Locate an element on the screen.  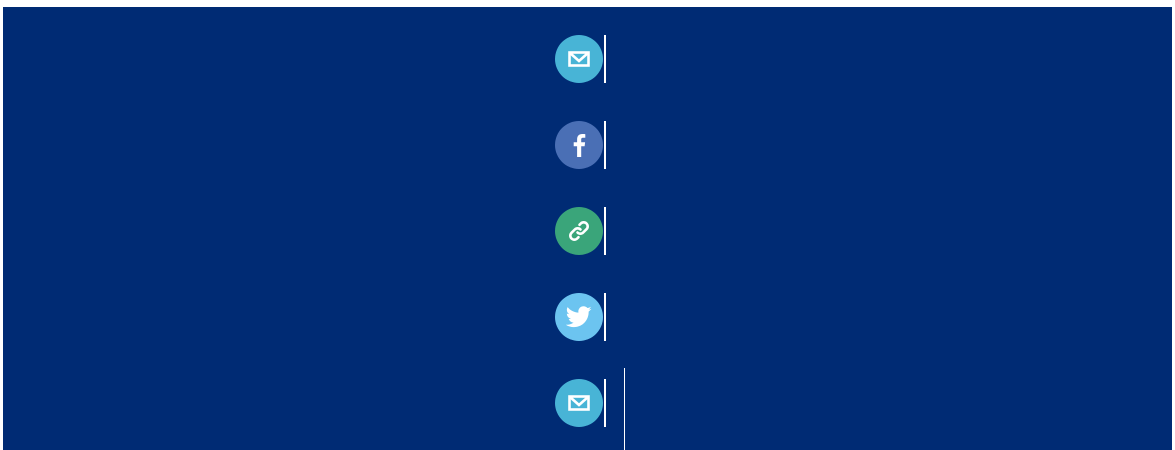
facebook-share-button is located at coordinates (579, 145).